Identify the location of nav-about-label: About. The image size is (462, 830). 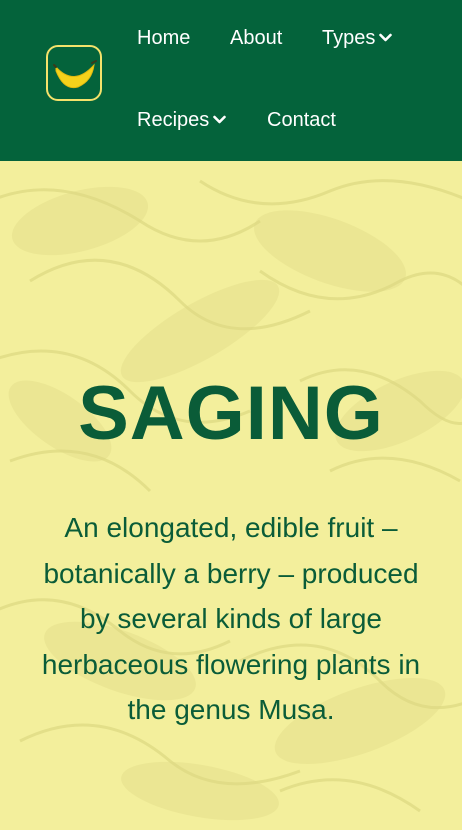
(256, 38).